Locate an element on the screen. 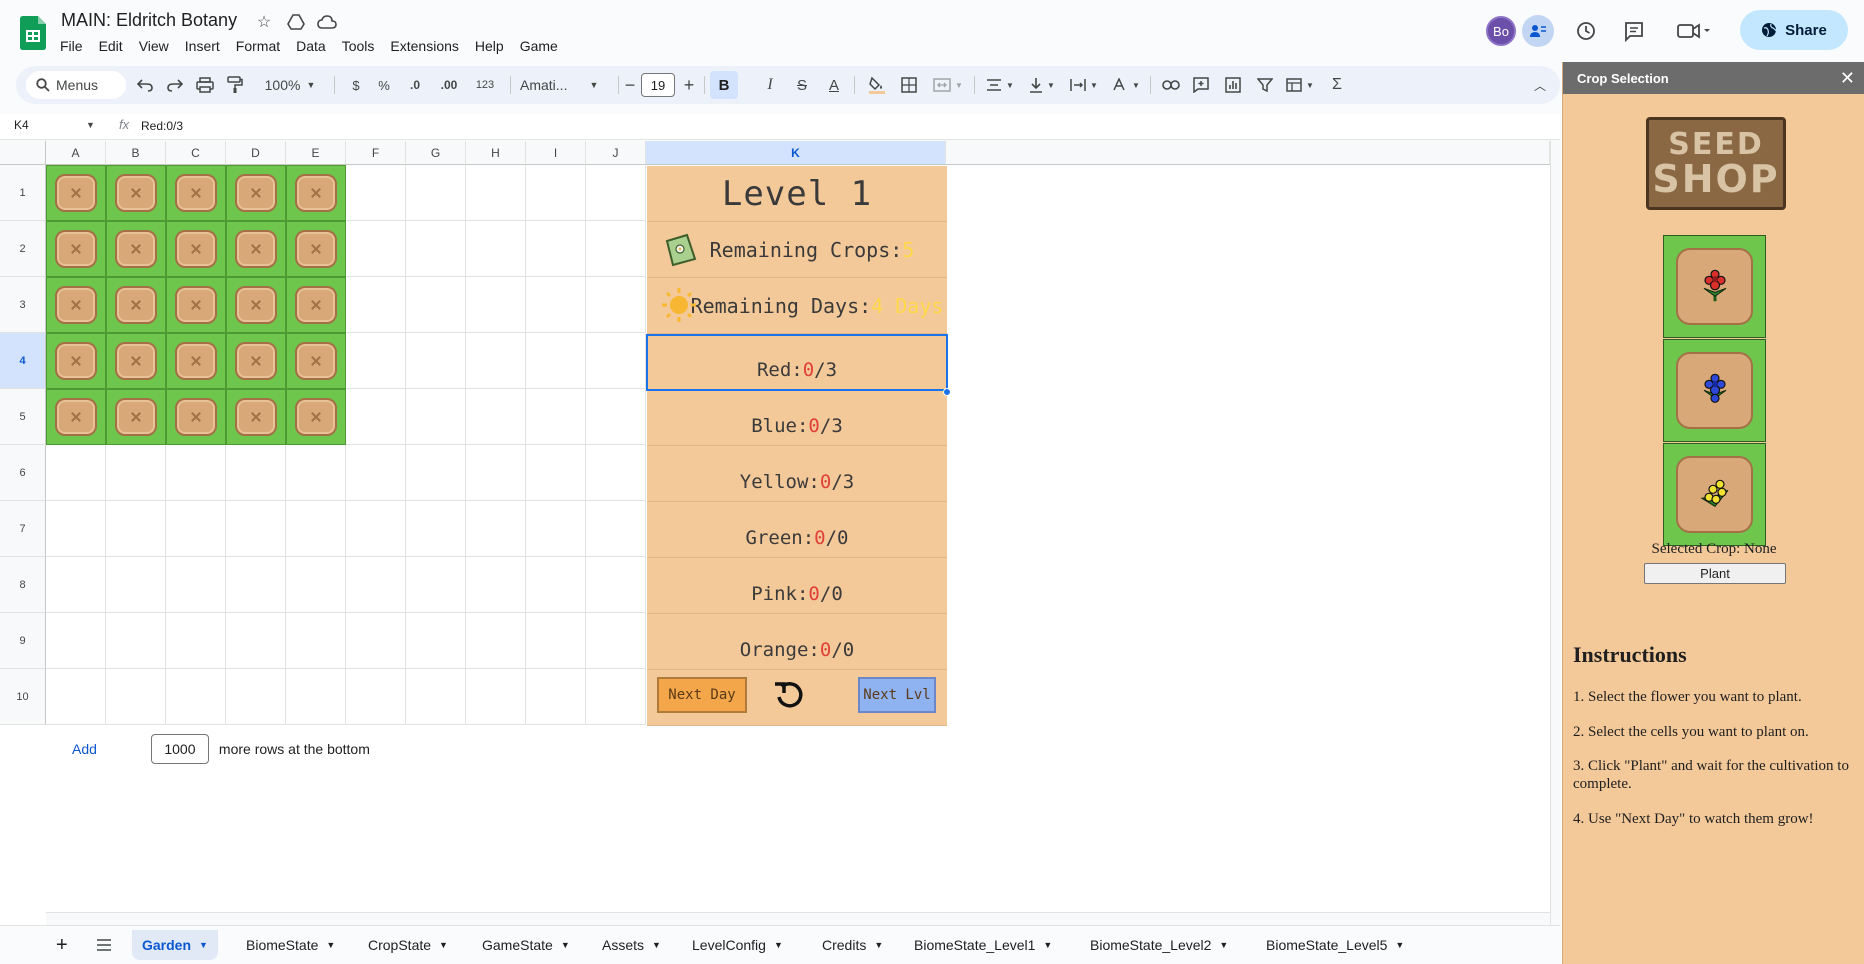 This screenshot has width=1864, height=964. fill-handle is located at coordinates (947, 392).